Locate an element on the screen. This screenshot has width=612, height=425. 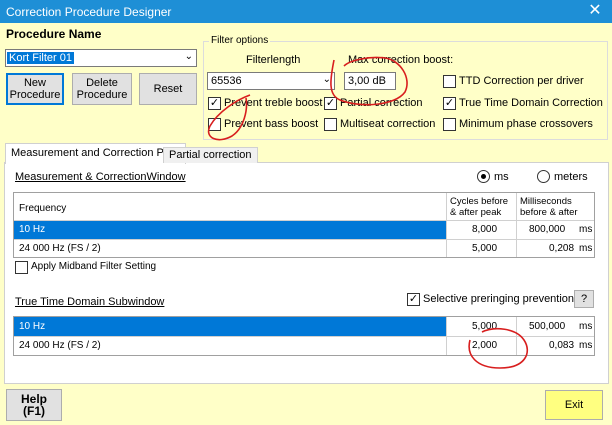
annotation-max-boost-circle is located at coordinates (369, 81).